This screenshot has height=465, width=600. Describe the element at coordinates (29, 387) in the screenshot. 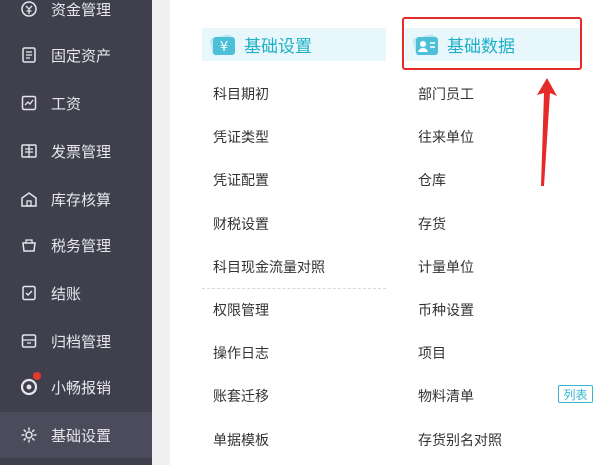

I see `reimburse-icon` at that location.